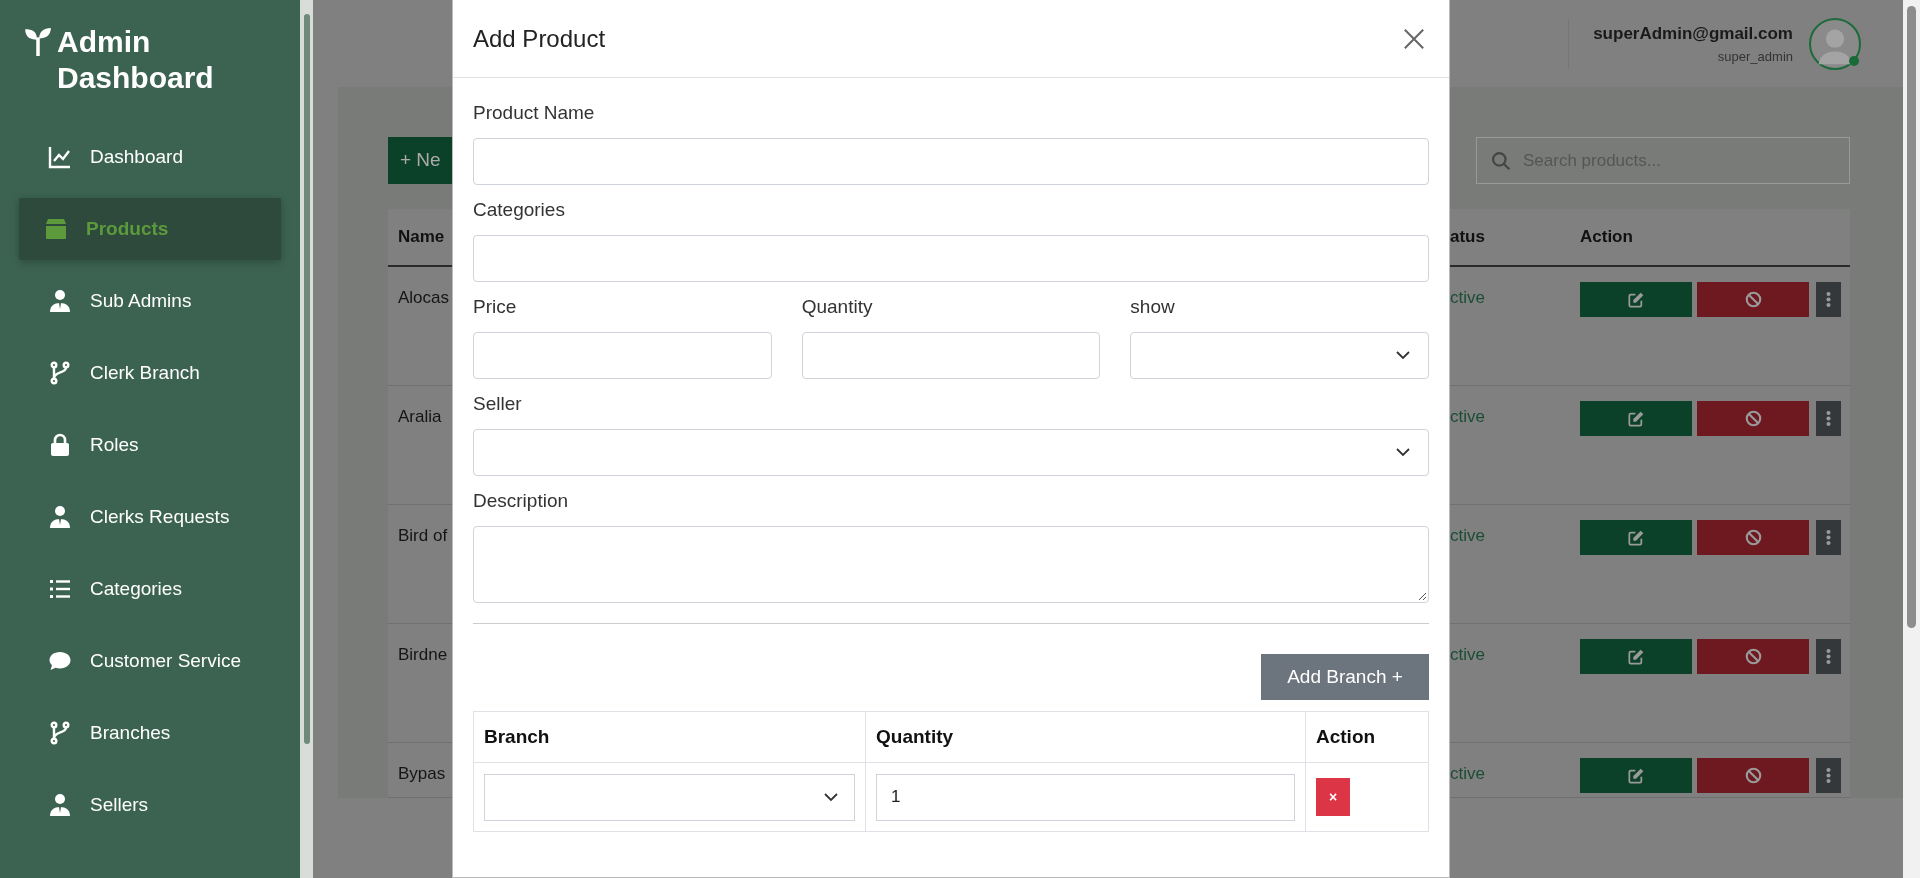  I want to click on field-label: Categories, so click(519, 210).